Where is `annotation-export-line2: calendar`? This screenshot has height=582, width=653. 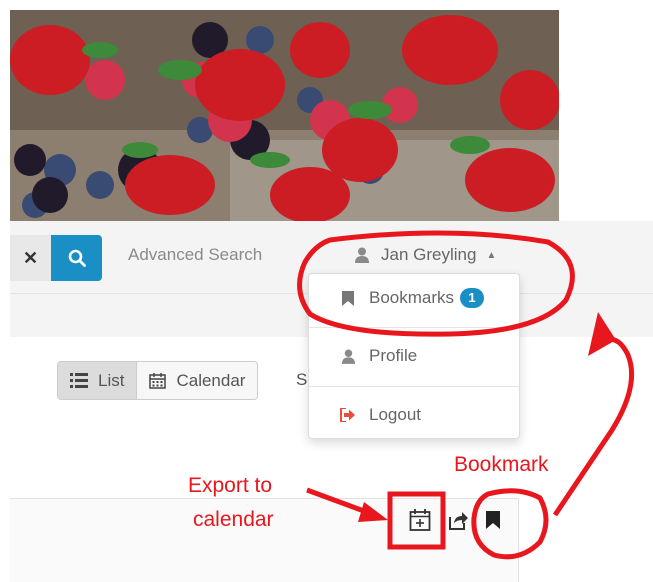
annotation-export-line2: calendar is located at coordinates (233, 519).